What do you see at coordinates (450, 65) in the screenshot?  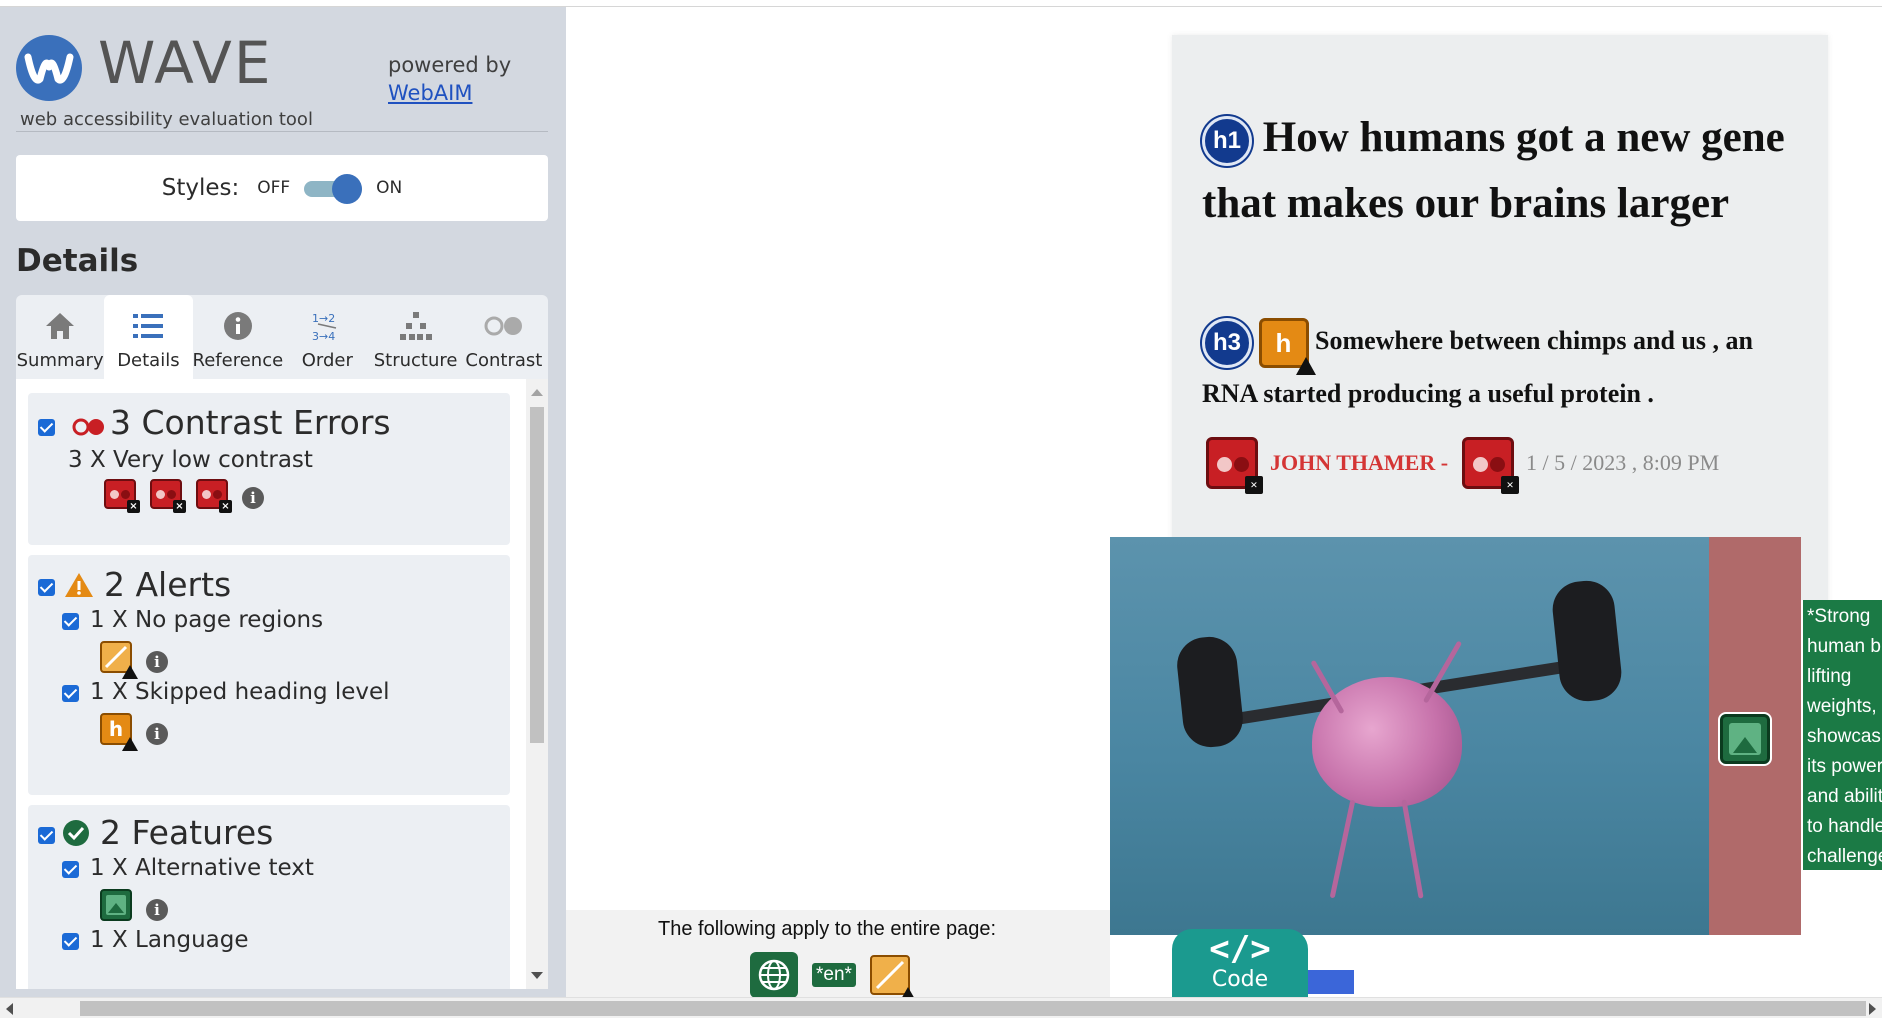 I see `powered-by-text: powered by` at bounding box center [450, 65].